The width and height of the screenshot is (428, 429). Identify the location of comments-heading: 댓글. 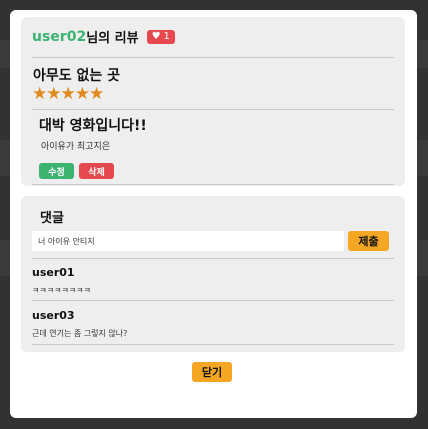
(52, 218).